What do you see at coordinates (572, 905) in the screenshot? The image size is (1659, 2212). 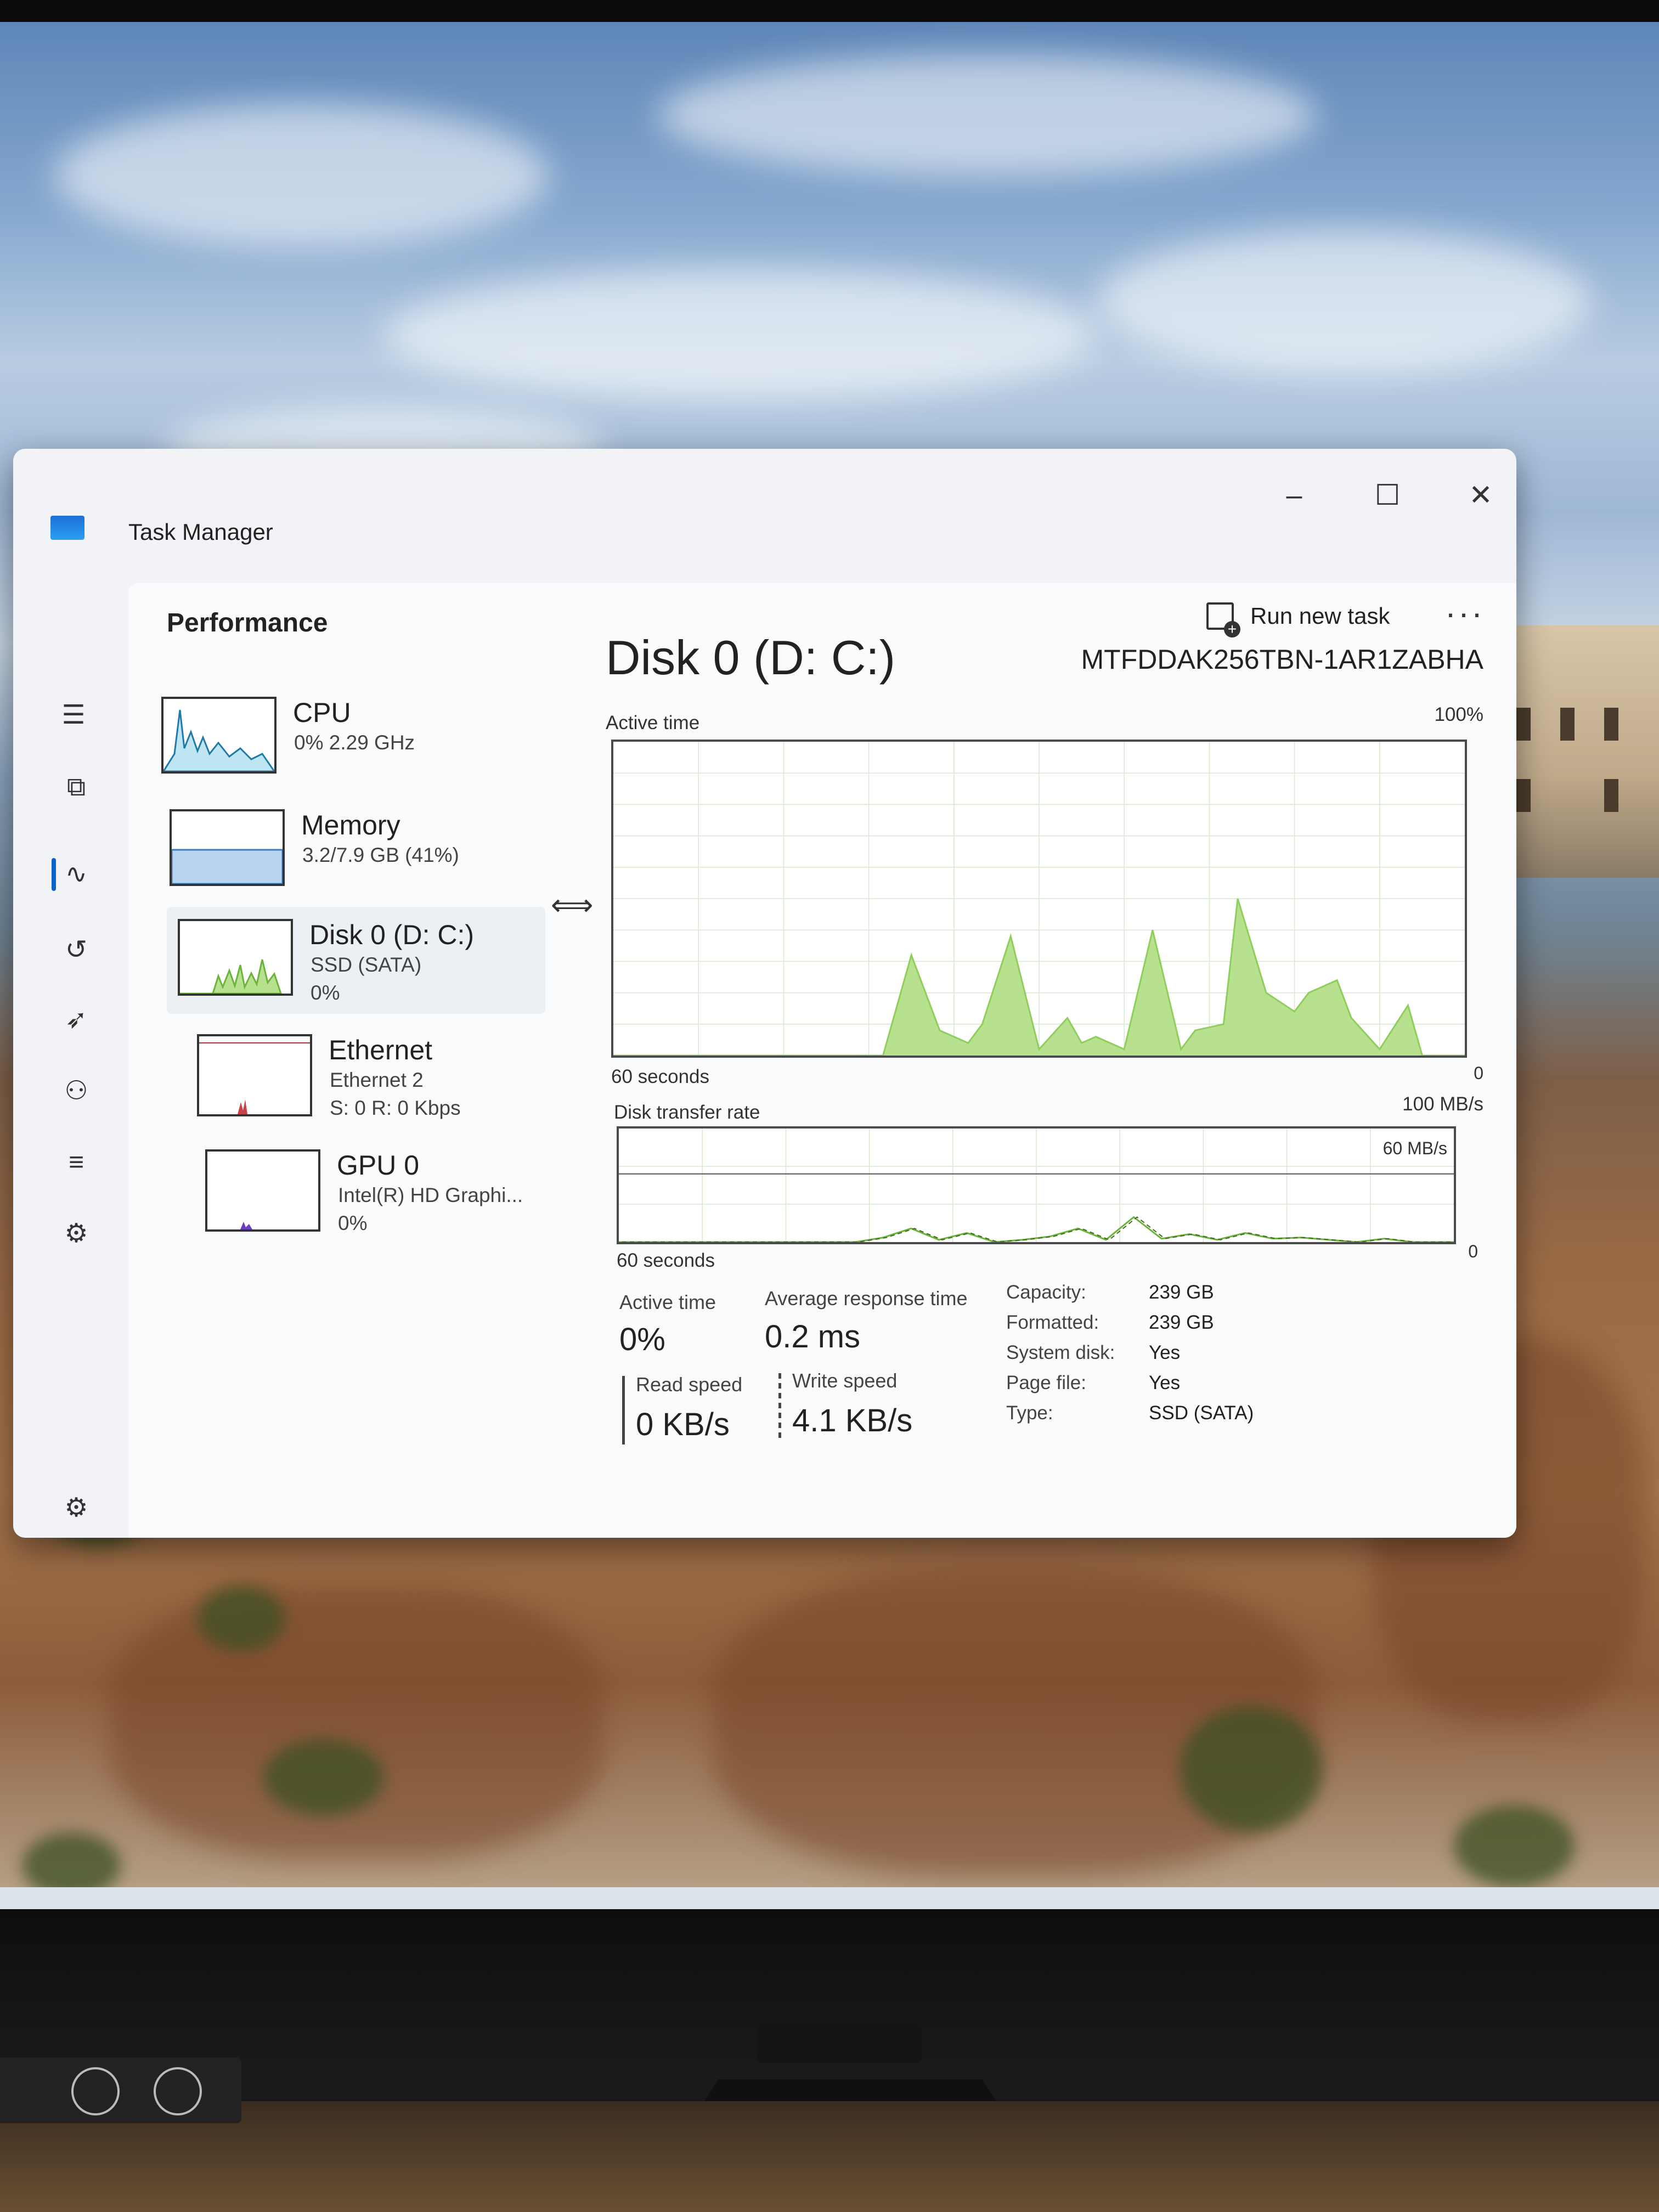 I see `pane-resize-handle-icon: ⟺` at bounding box center [572, 905].